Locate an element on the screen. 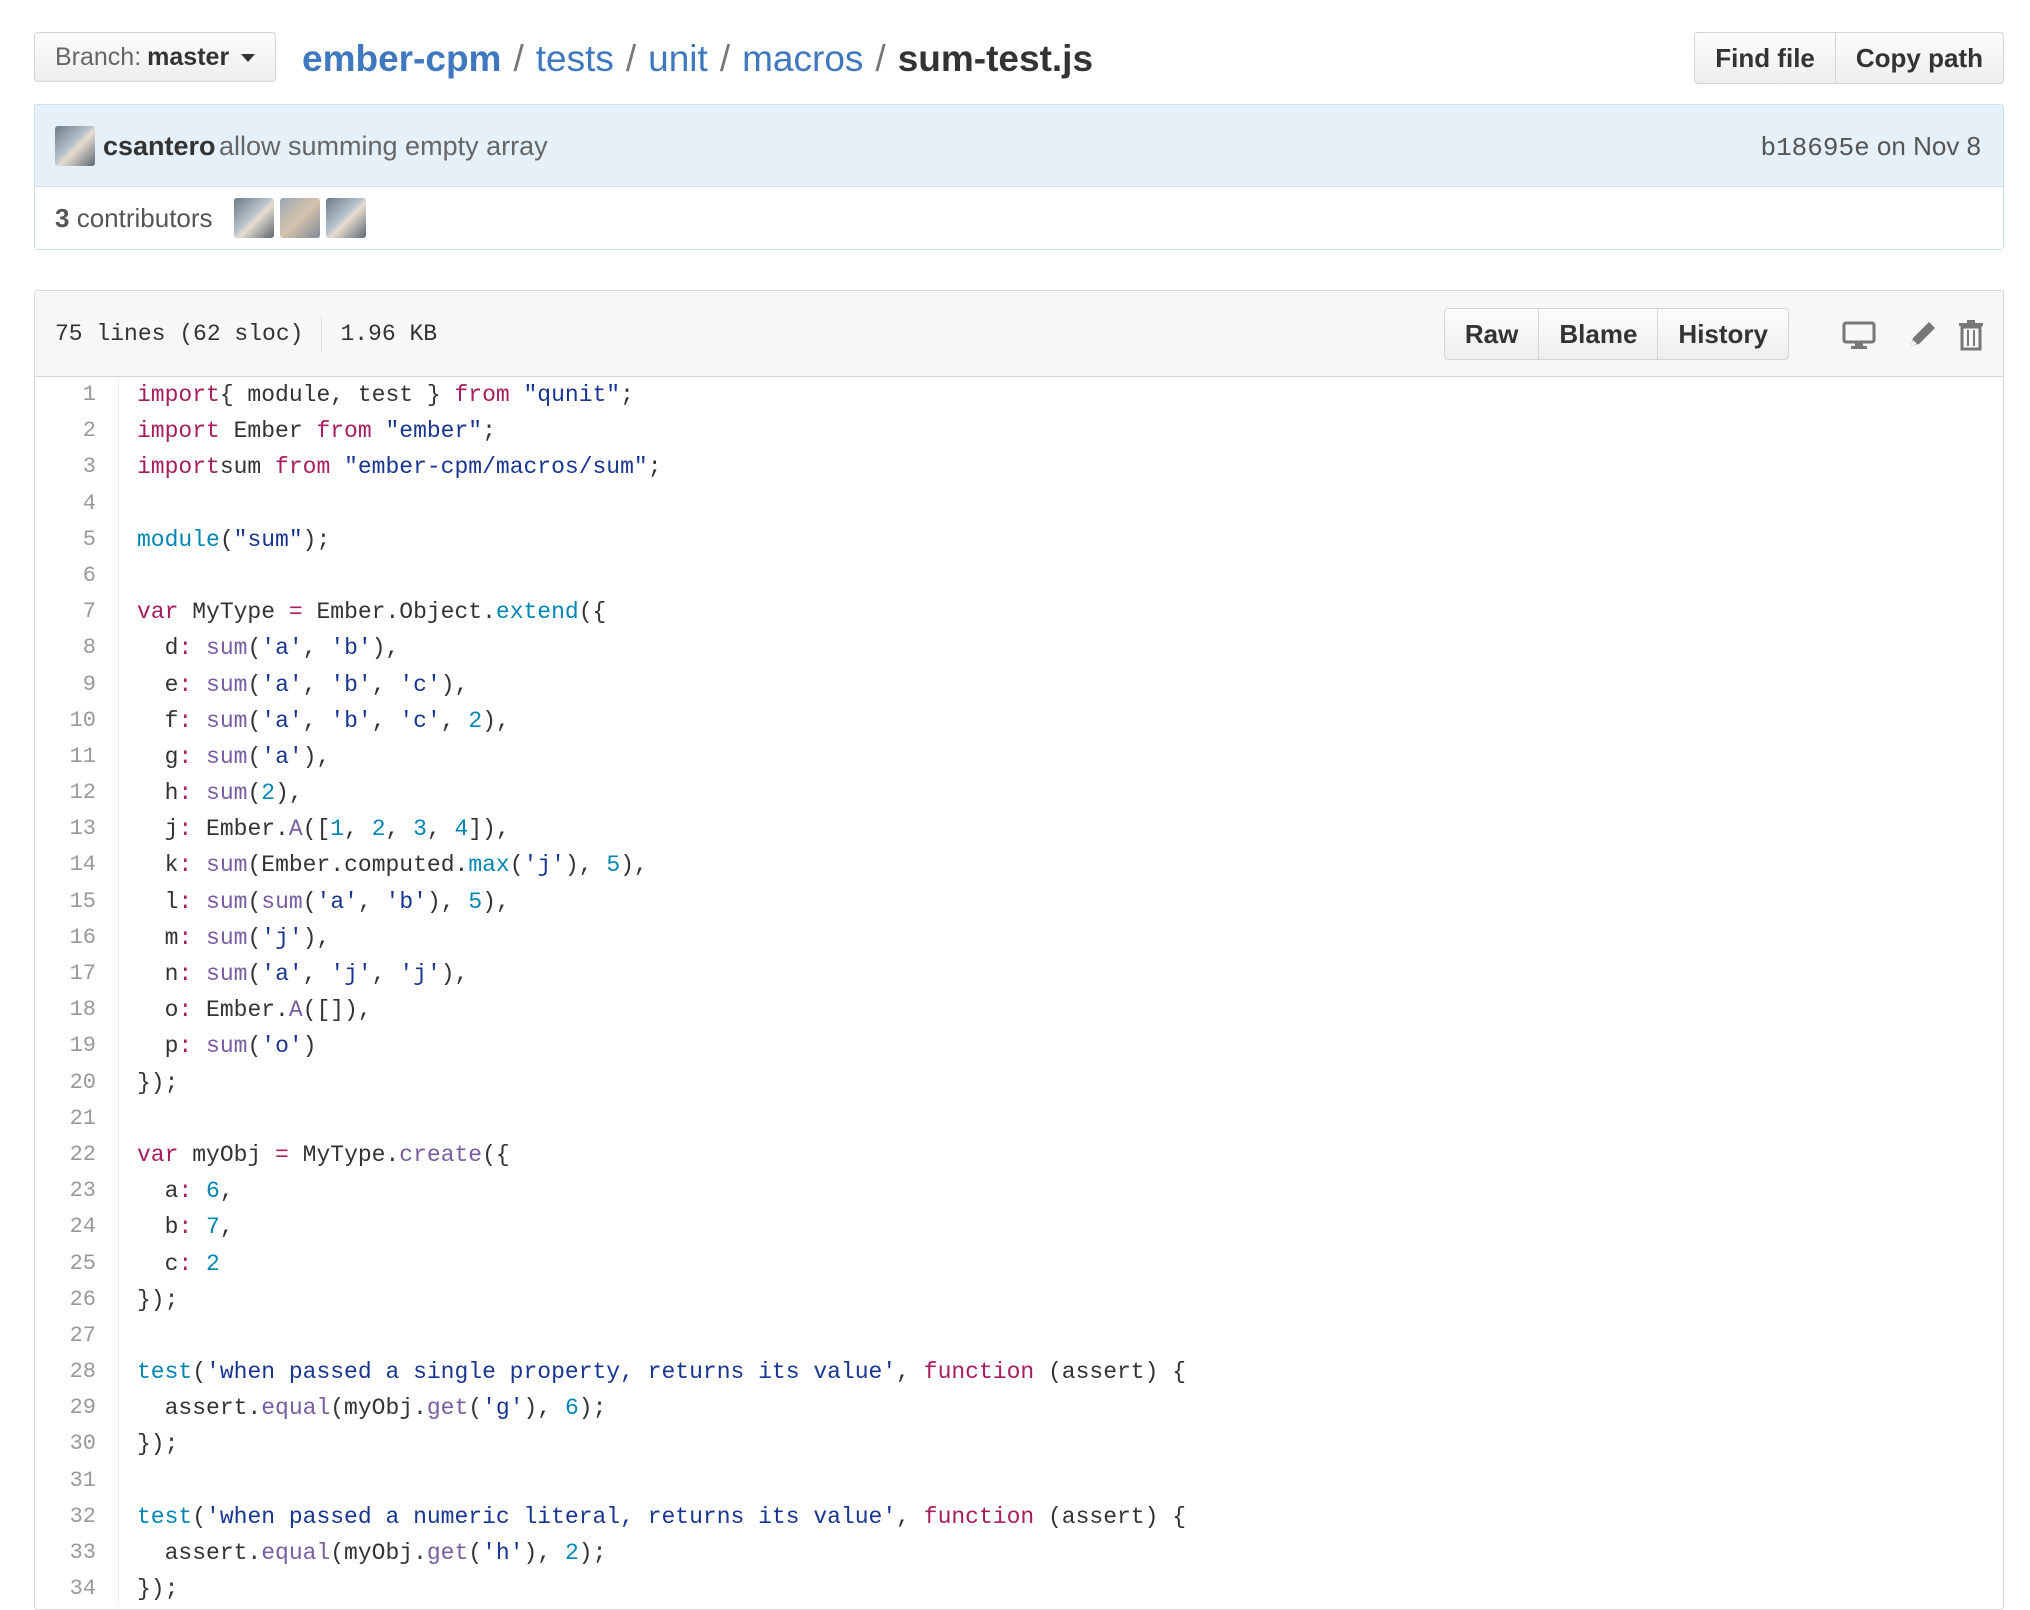  breadcrumb-link-macros: macros is located at coordinates (802, 58).